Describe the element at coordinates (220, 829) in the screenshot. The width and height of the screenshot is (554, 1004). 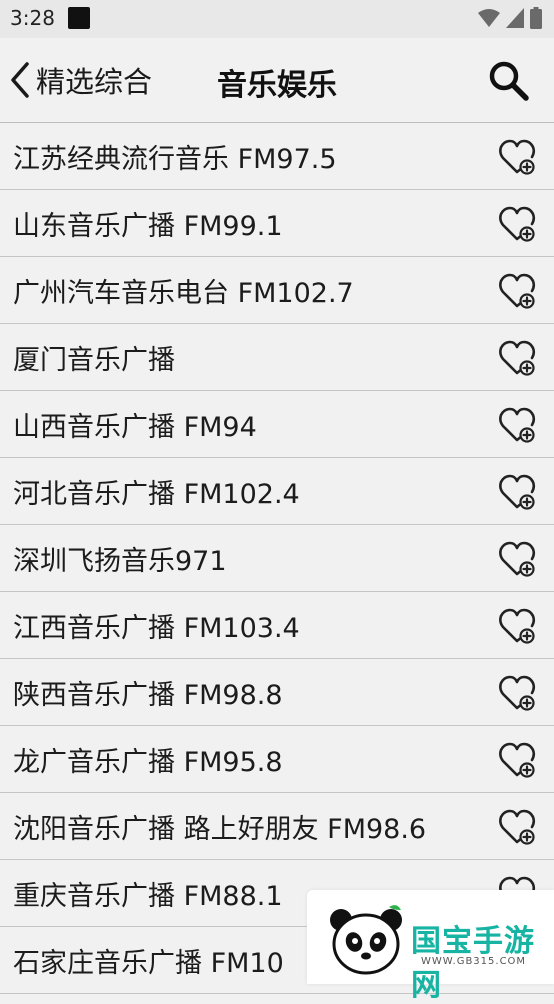
I see `station-name: 沈阳音乐广播 路上好朋友 FM98.6` at that location.